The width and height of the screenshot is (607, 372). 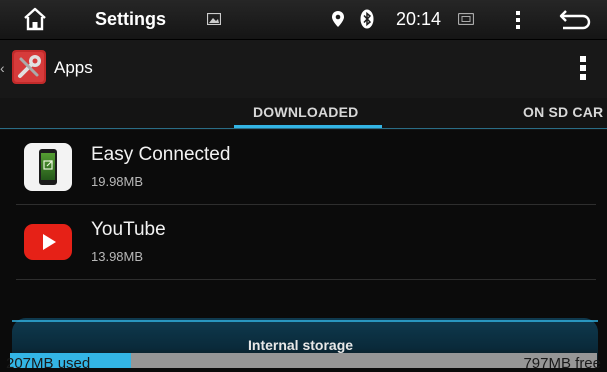 I want to click on sd-card-icon, so click(x=466, y=19).